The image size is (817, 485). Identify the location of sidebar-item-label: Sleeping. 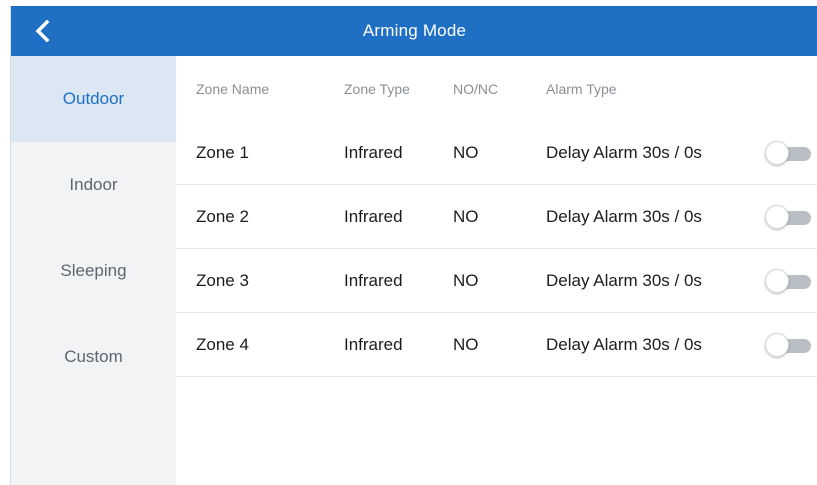
(93, 270).